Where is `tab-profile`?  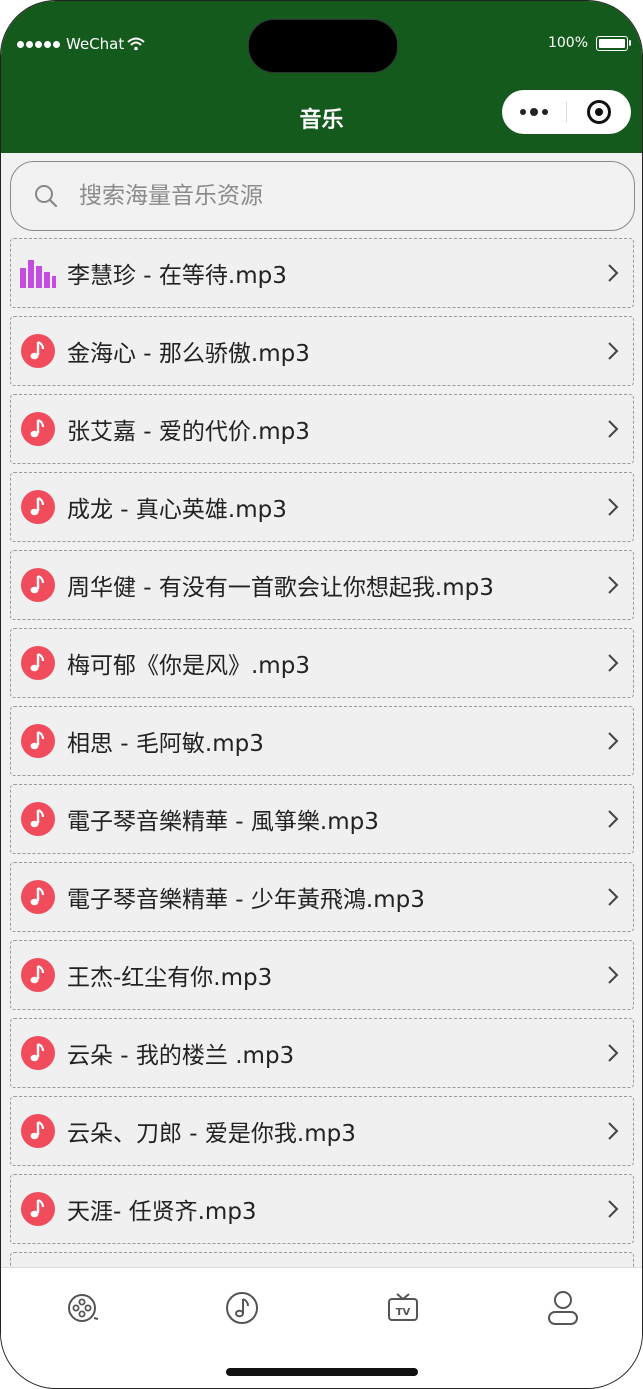 tab-profile is located at coordinates (563, 1308).